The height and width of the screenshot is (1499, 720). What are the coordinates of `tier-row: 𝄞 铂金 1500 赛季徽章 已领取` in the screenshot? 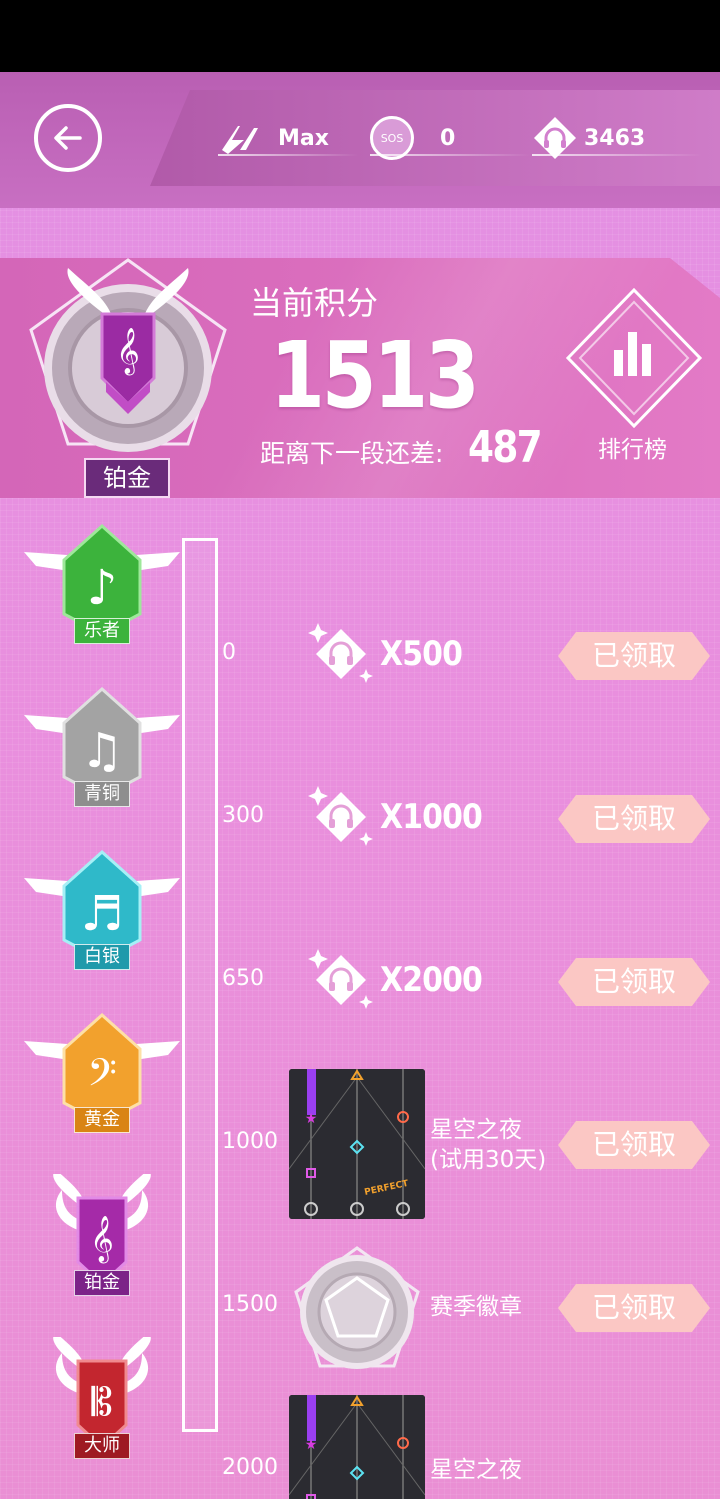 It's located at (360, 1271).